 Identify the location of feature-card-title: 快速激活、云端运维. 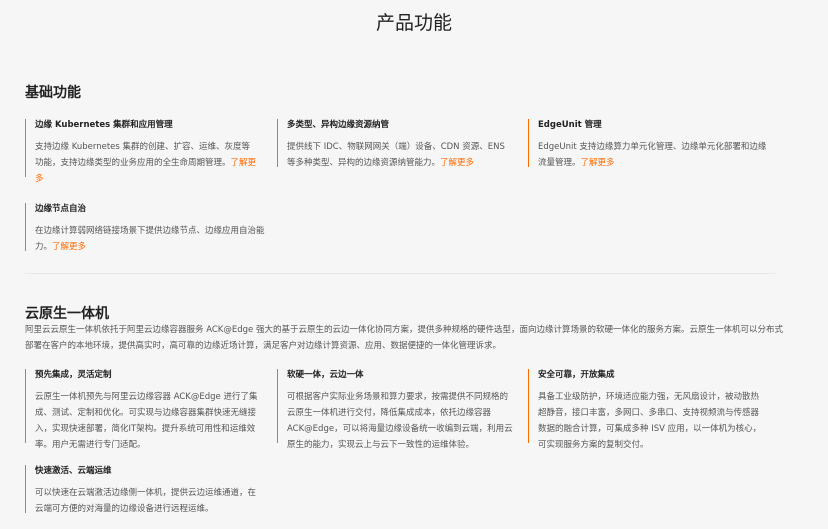
(73, 471).